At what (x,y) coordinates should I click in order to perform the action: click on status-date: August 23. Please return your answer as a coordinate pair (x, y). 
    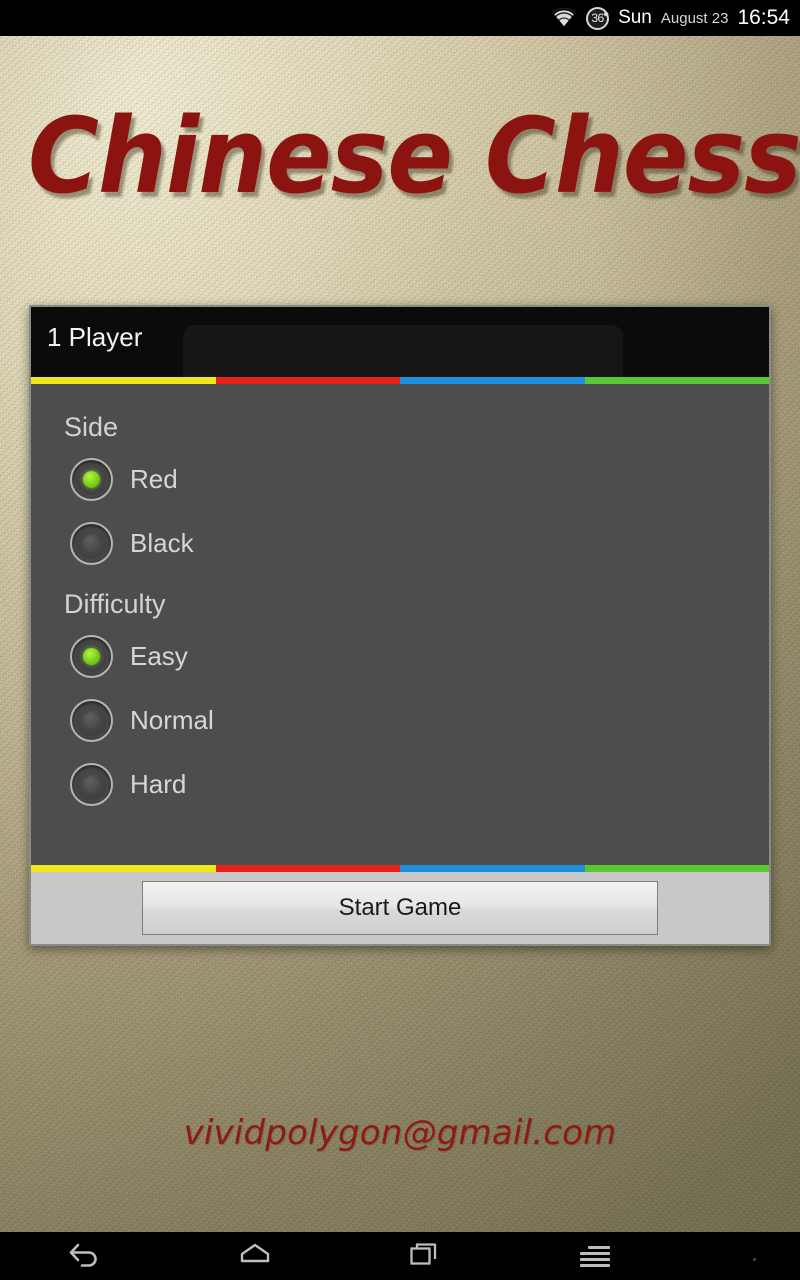
    Looking at the image, I should click on (694, 18).